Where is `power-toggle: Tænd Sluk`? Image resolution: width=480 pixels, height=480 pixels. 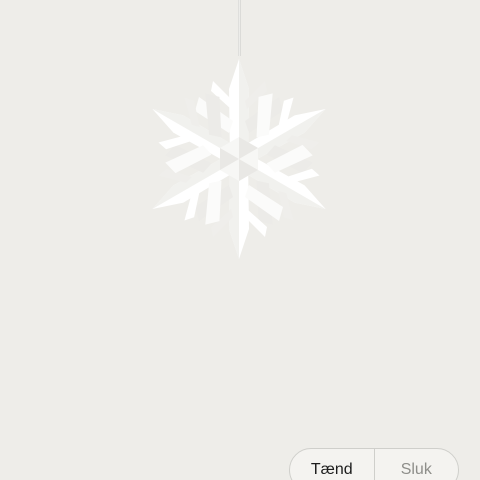
power-toggle: Tænd Sluk is located at coordinates (374, 464).